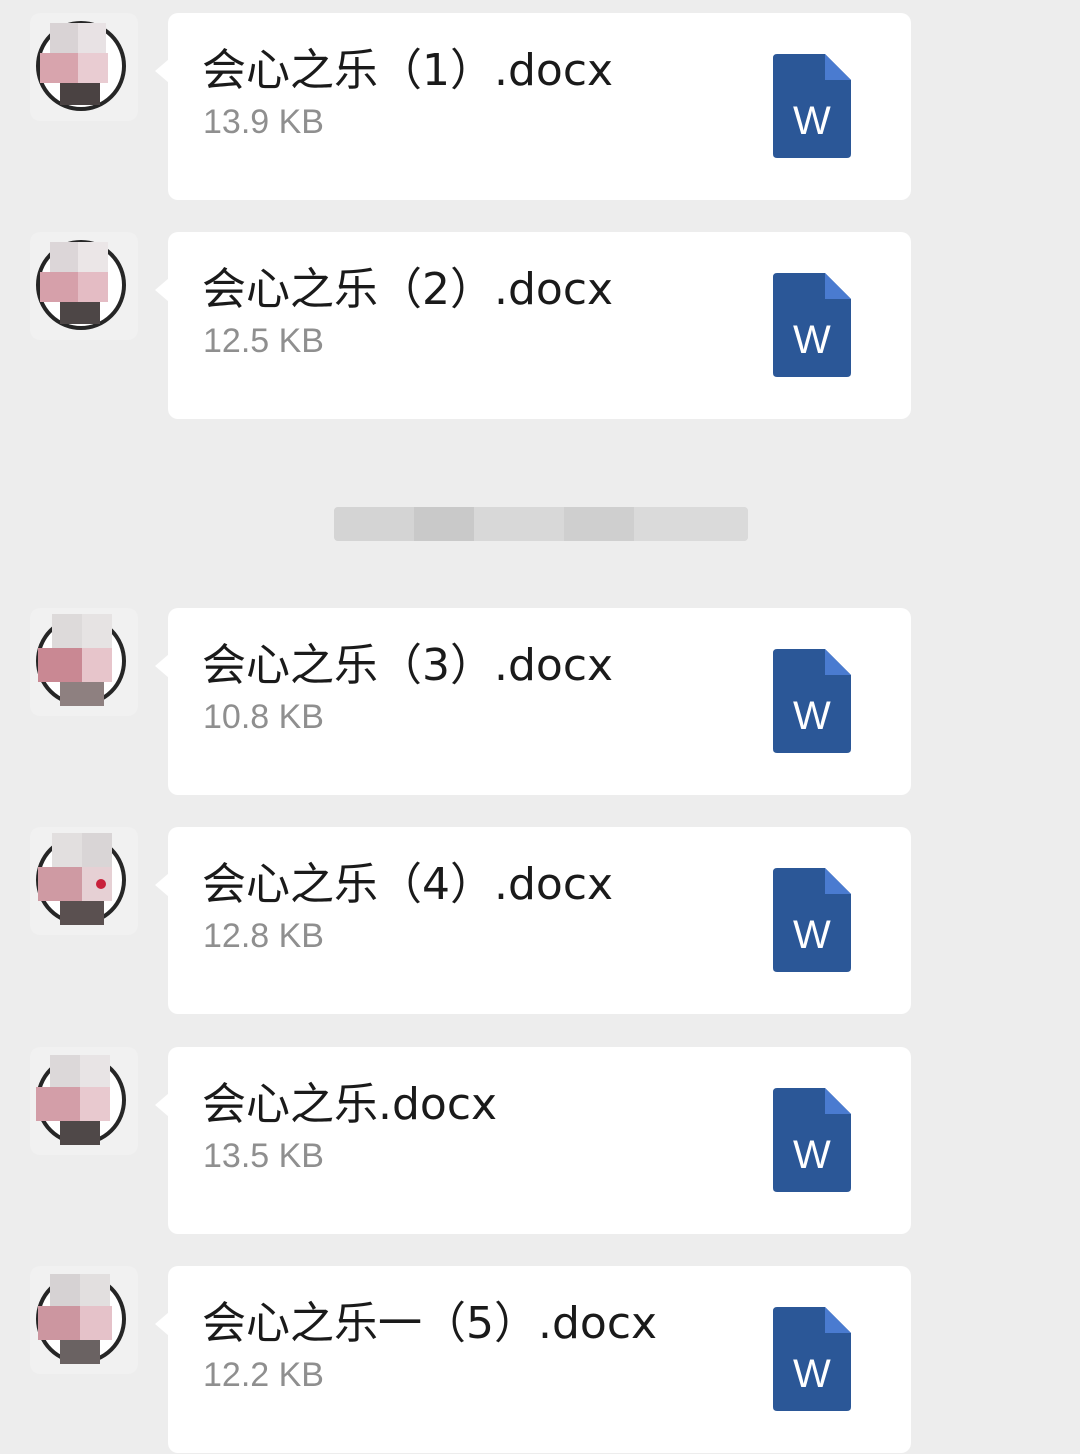 The width and height of the screenshot is (1080, 1454). What do you see at coordinates (408, 70) in the screenshot?
I see `file-name: 会心之乐（1）.docx` at bounding box center [408, 70].